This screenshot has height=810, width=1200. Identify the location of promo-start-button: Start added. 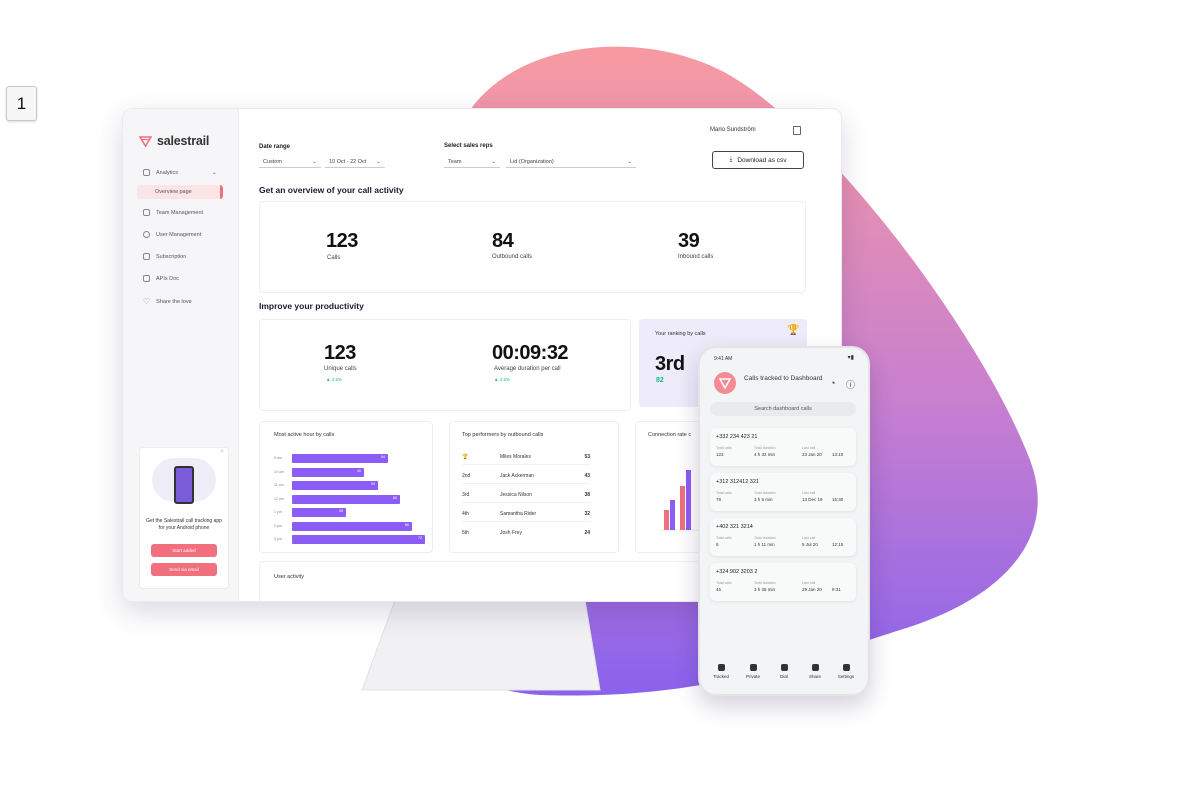
(184, 550).